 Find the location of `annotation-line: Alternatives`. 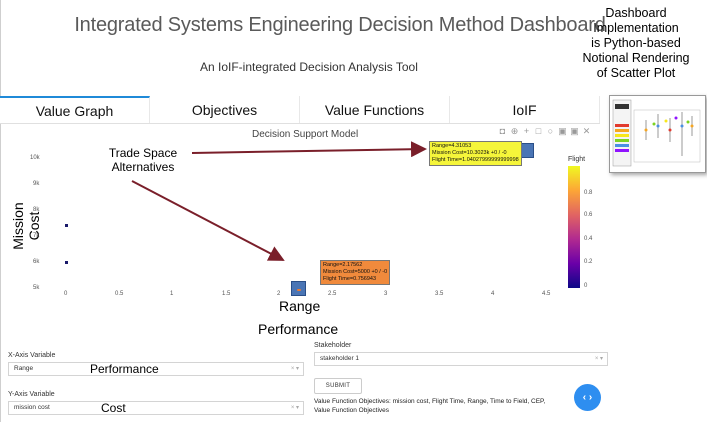

annotation-line: Alternatives is located at coordinates (143, 167).